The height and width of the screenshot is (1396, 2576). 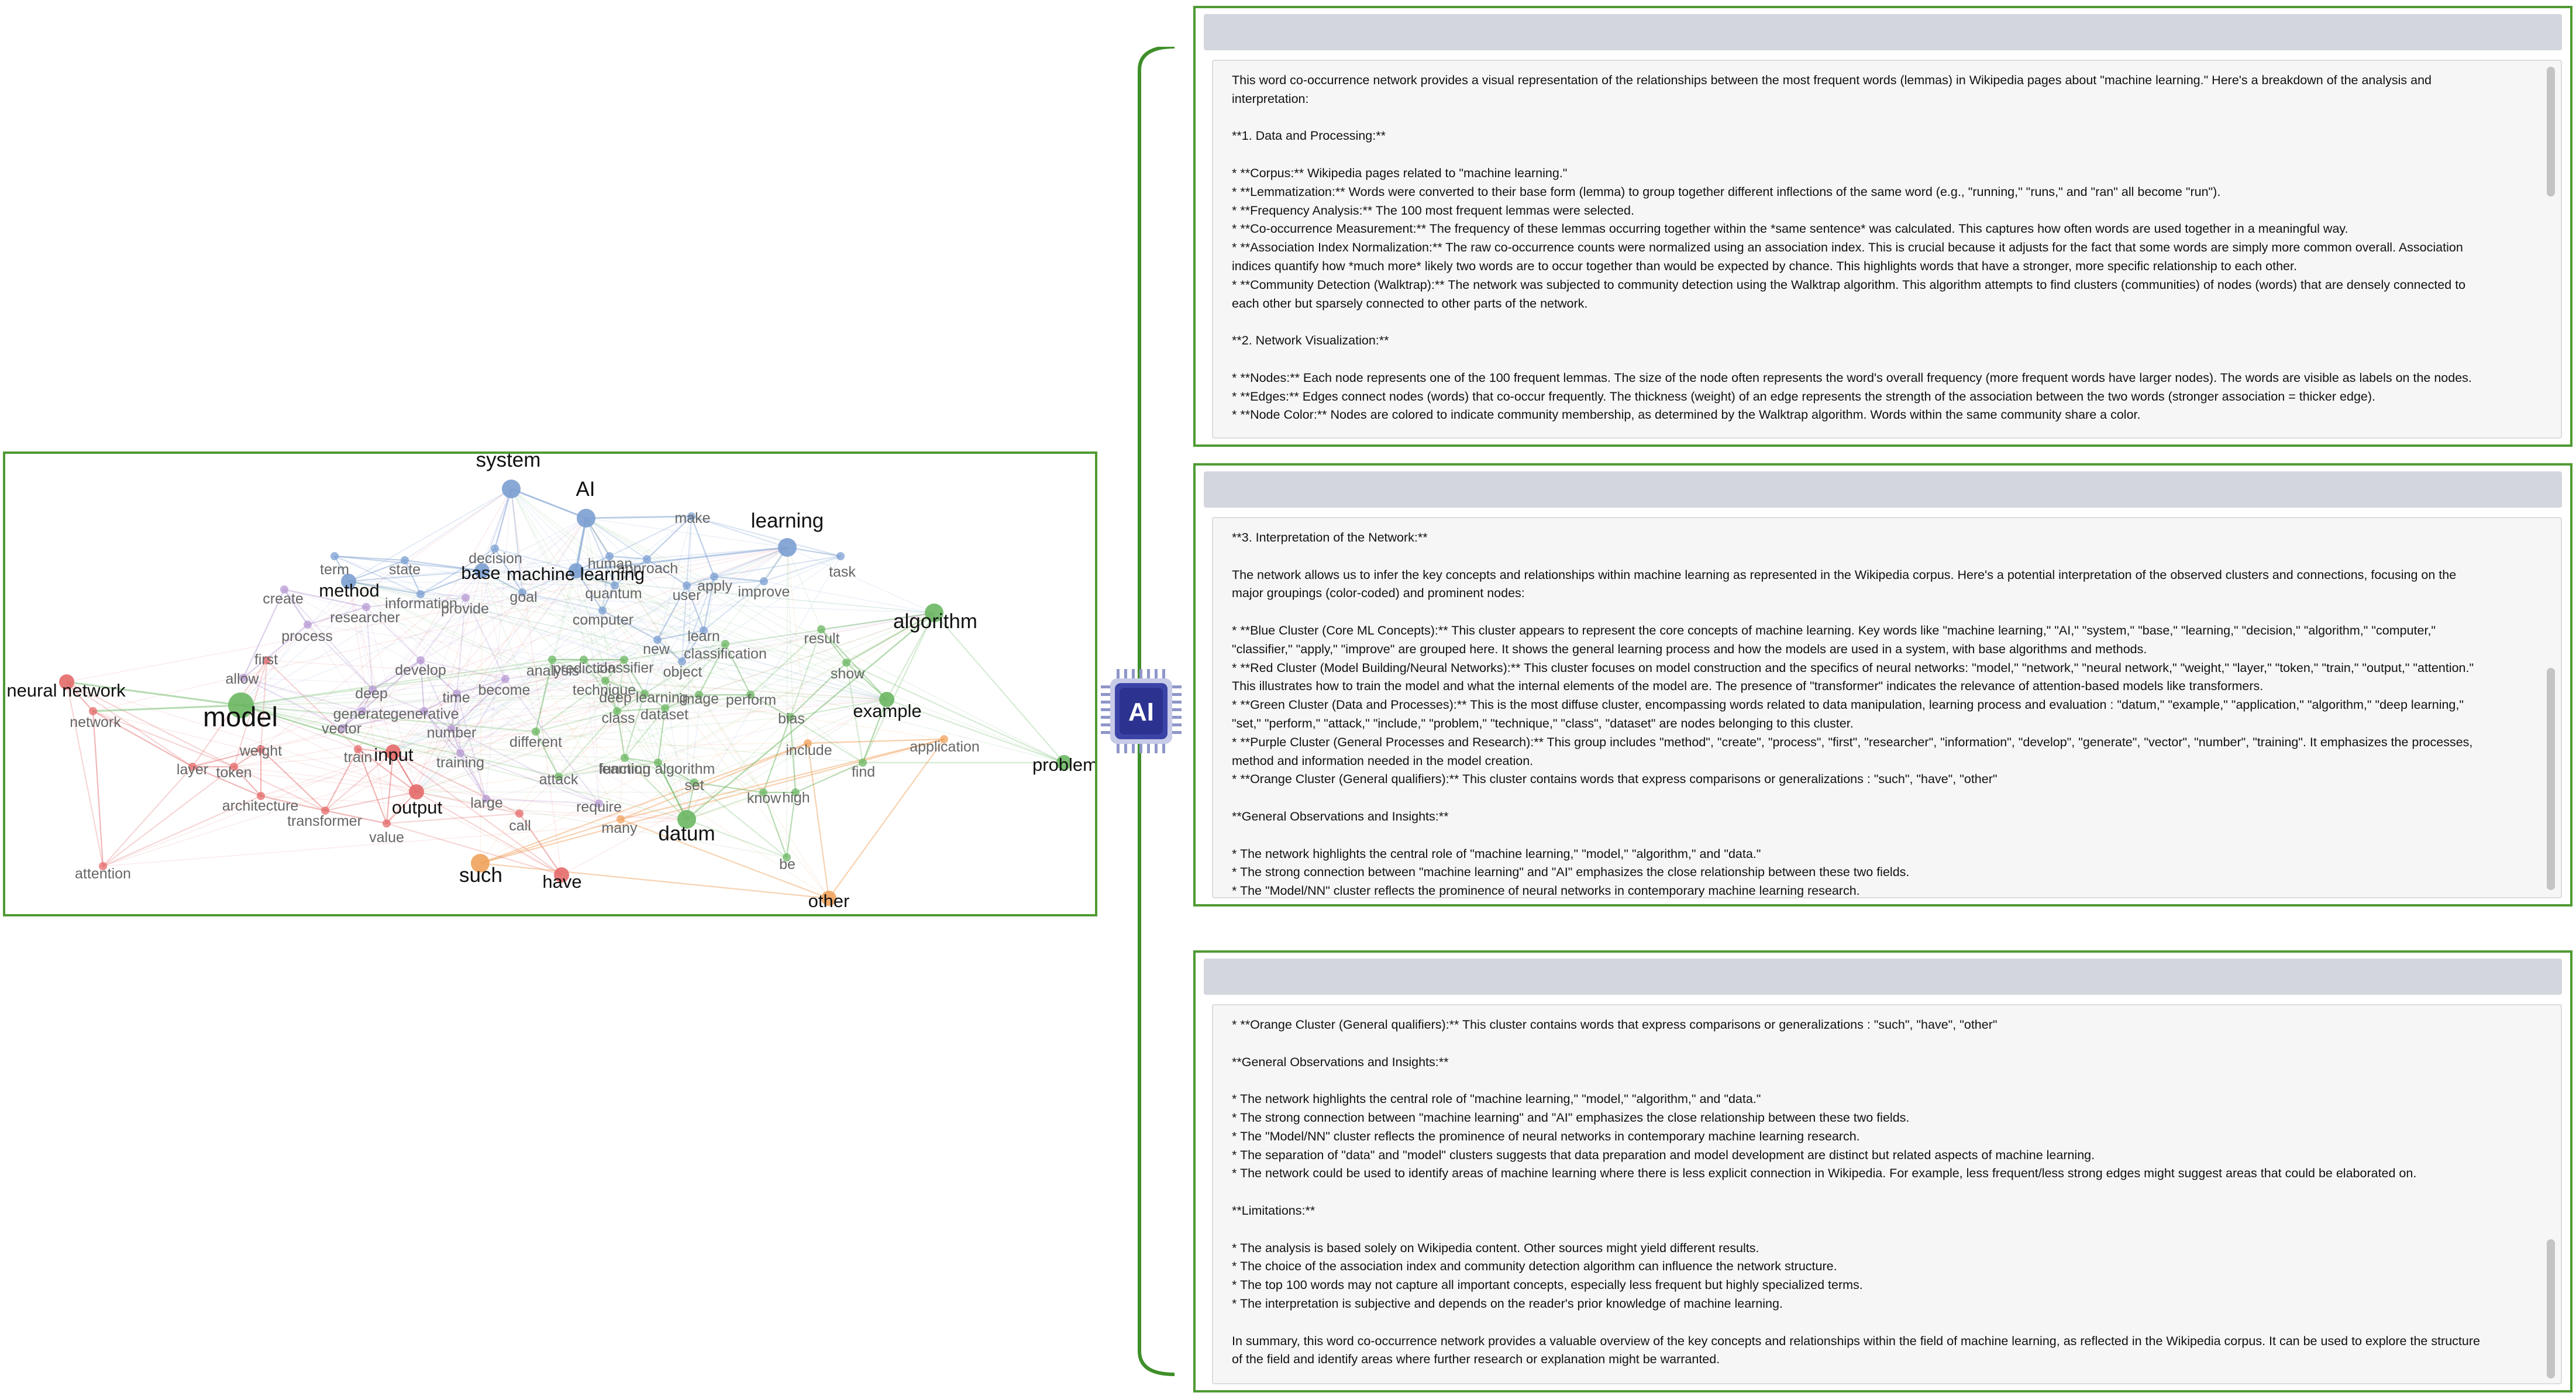 What do you see at coordinates (341, 729) in the screenshot?
I see `node-label: vector` at bounding box center [341, 729].